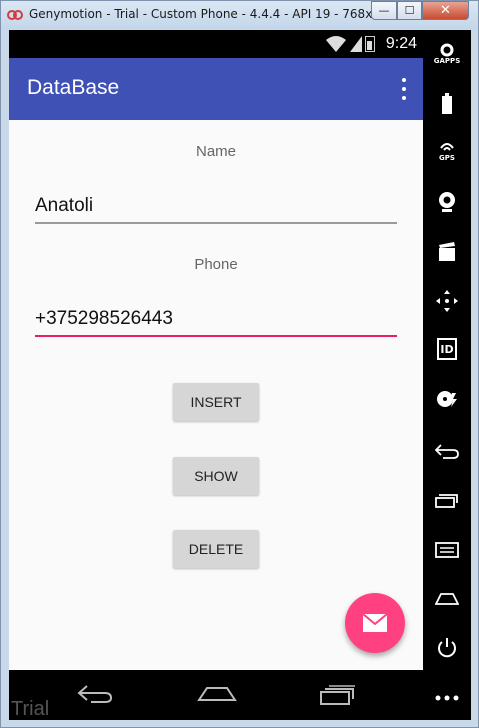  What do you see at coordinates (401, 43) in the screenshot?
I see `status-time: 9:24` at bounding box center [401, 43].